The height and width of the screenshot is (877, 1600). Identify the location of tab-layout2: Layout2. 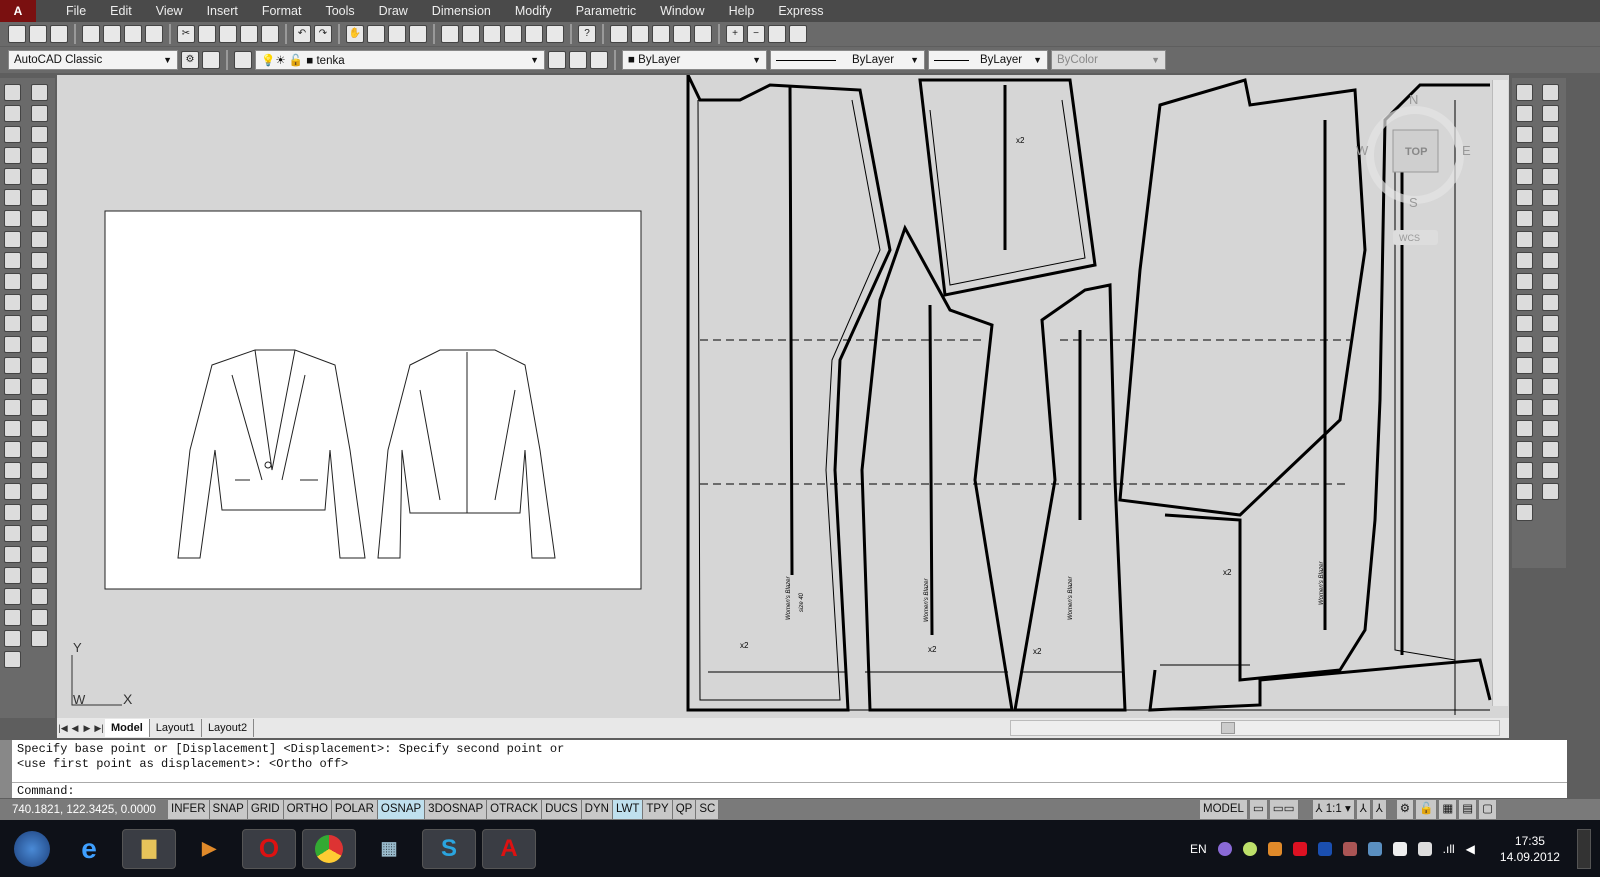
(228, 728).